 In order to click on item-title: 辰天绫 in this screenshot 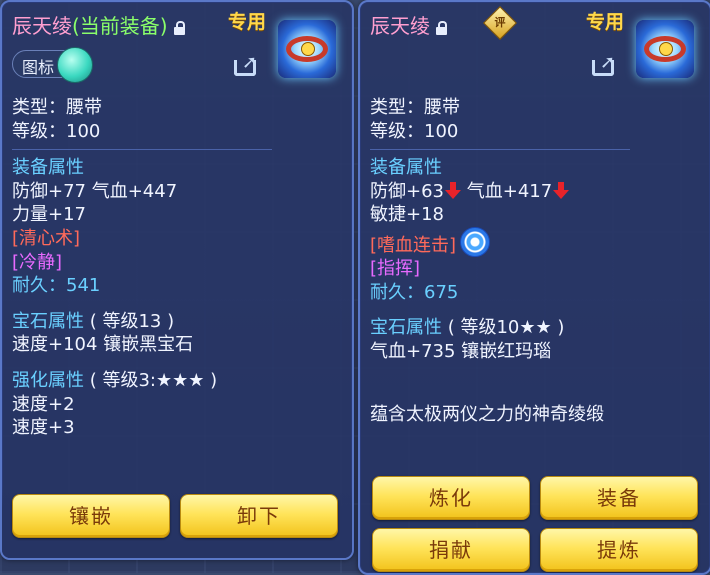, I will do `click(408, 24)`.